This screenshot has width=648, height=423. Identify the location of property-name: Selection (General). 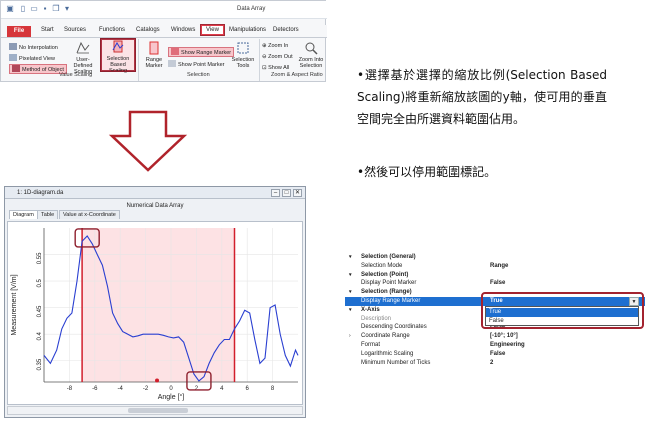
(388, 257).